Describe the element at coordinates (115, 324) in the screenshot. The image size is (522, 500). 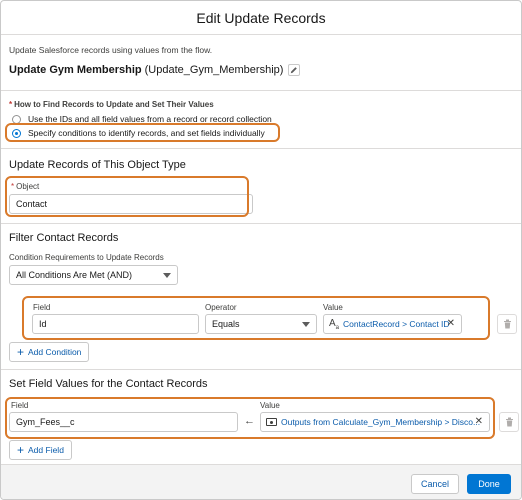
I see `condition-field-input: Id` at that location.